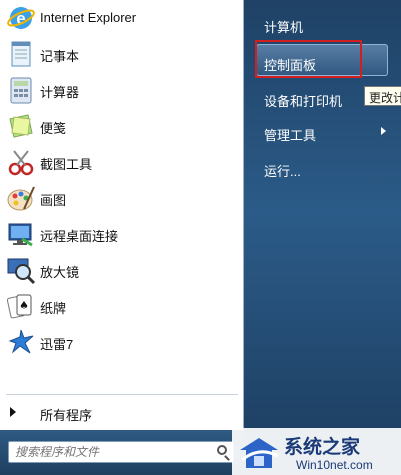  I want to click on program-thunder: 迅雷7, so click(121, 342).